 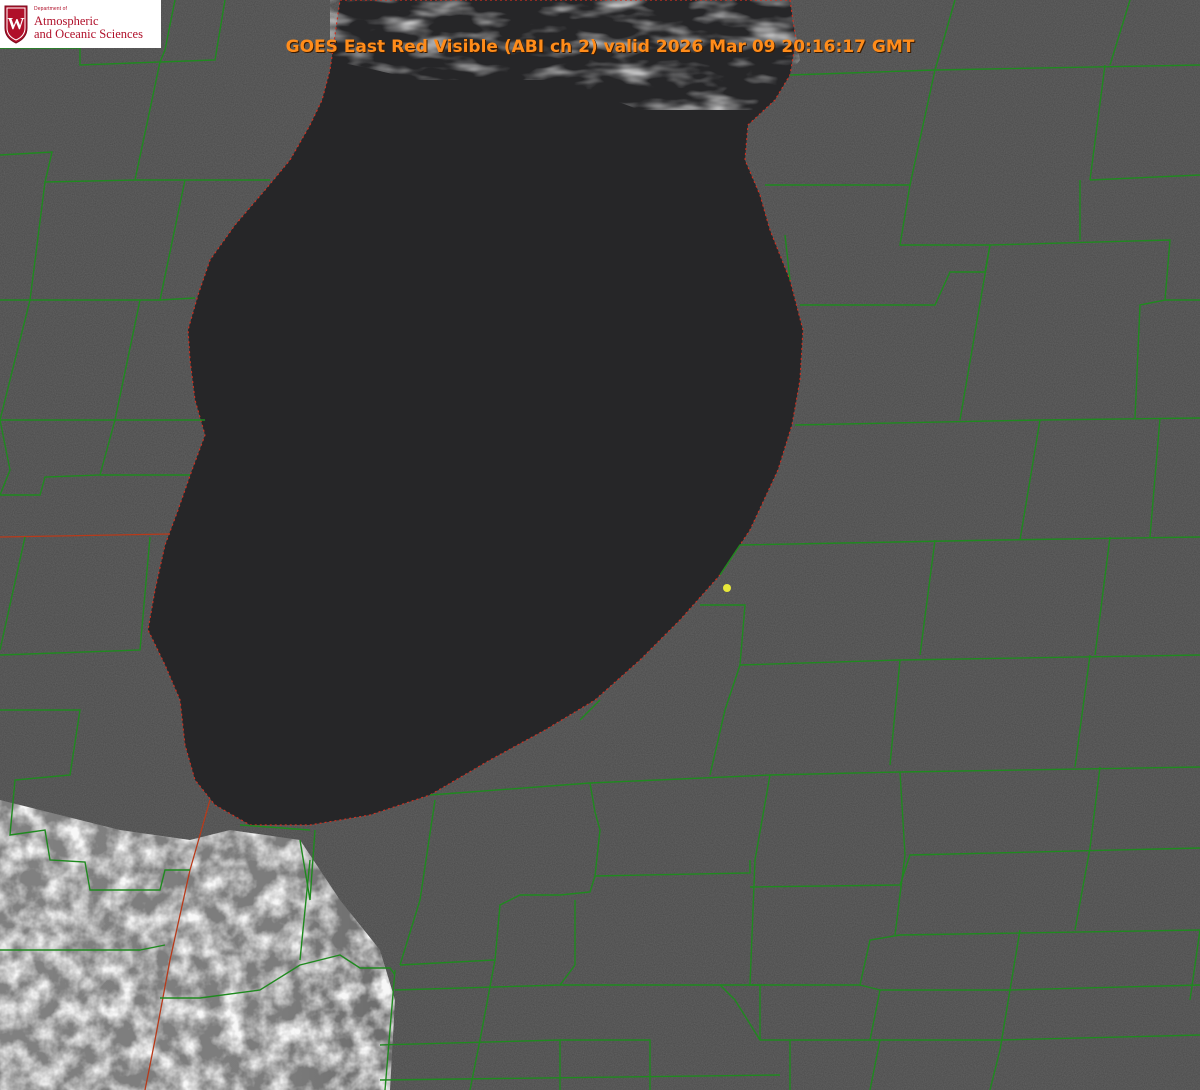 I want to click on crest-letter: W, so click(x=16, y=23).